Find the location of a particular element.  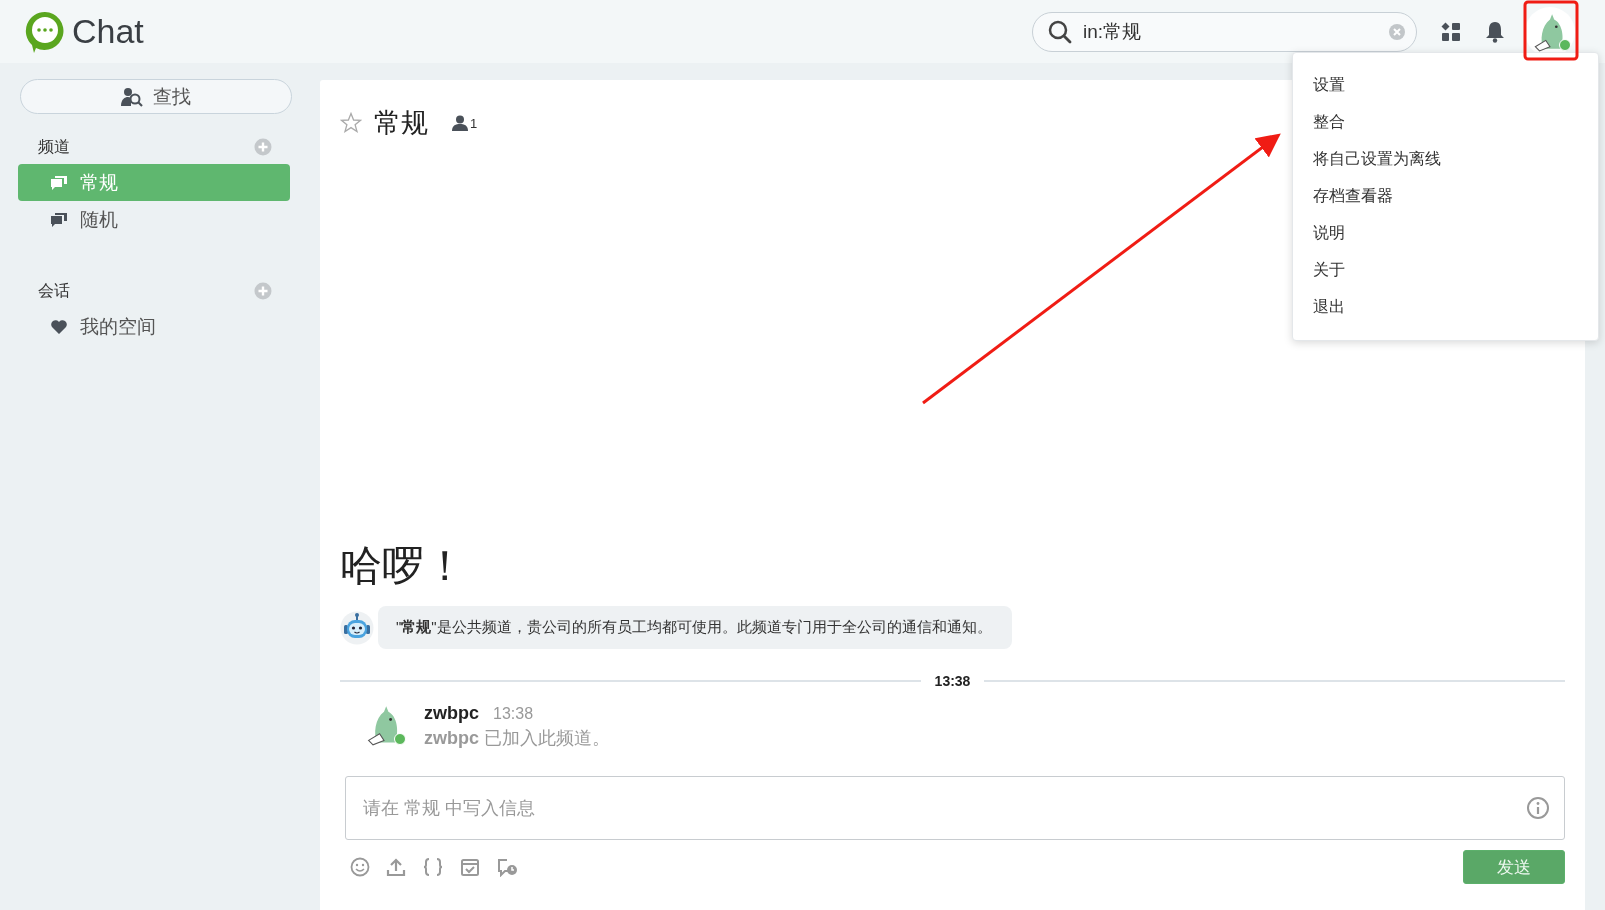

highlight-frame is located at coordinates (1551, 30).